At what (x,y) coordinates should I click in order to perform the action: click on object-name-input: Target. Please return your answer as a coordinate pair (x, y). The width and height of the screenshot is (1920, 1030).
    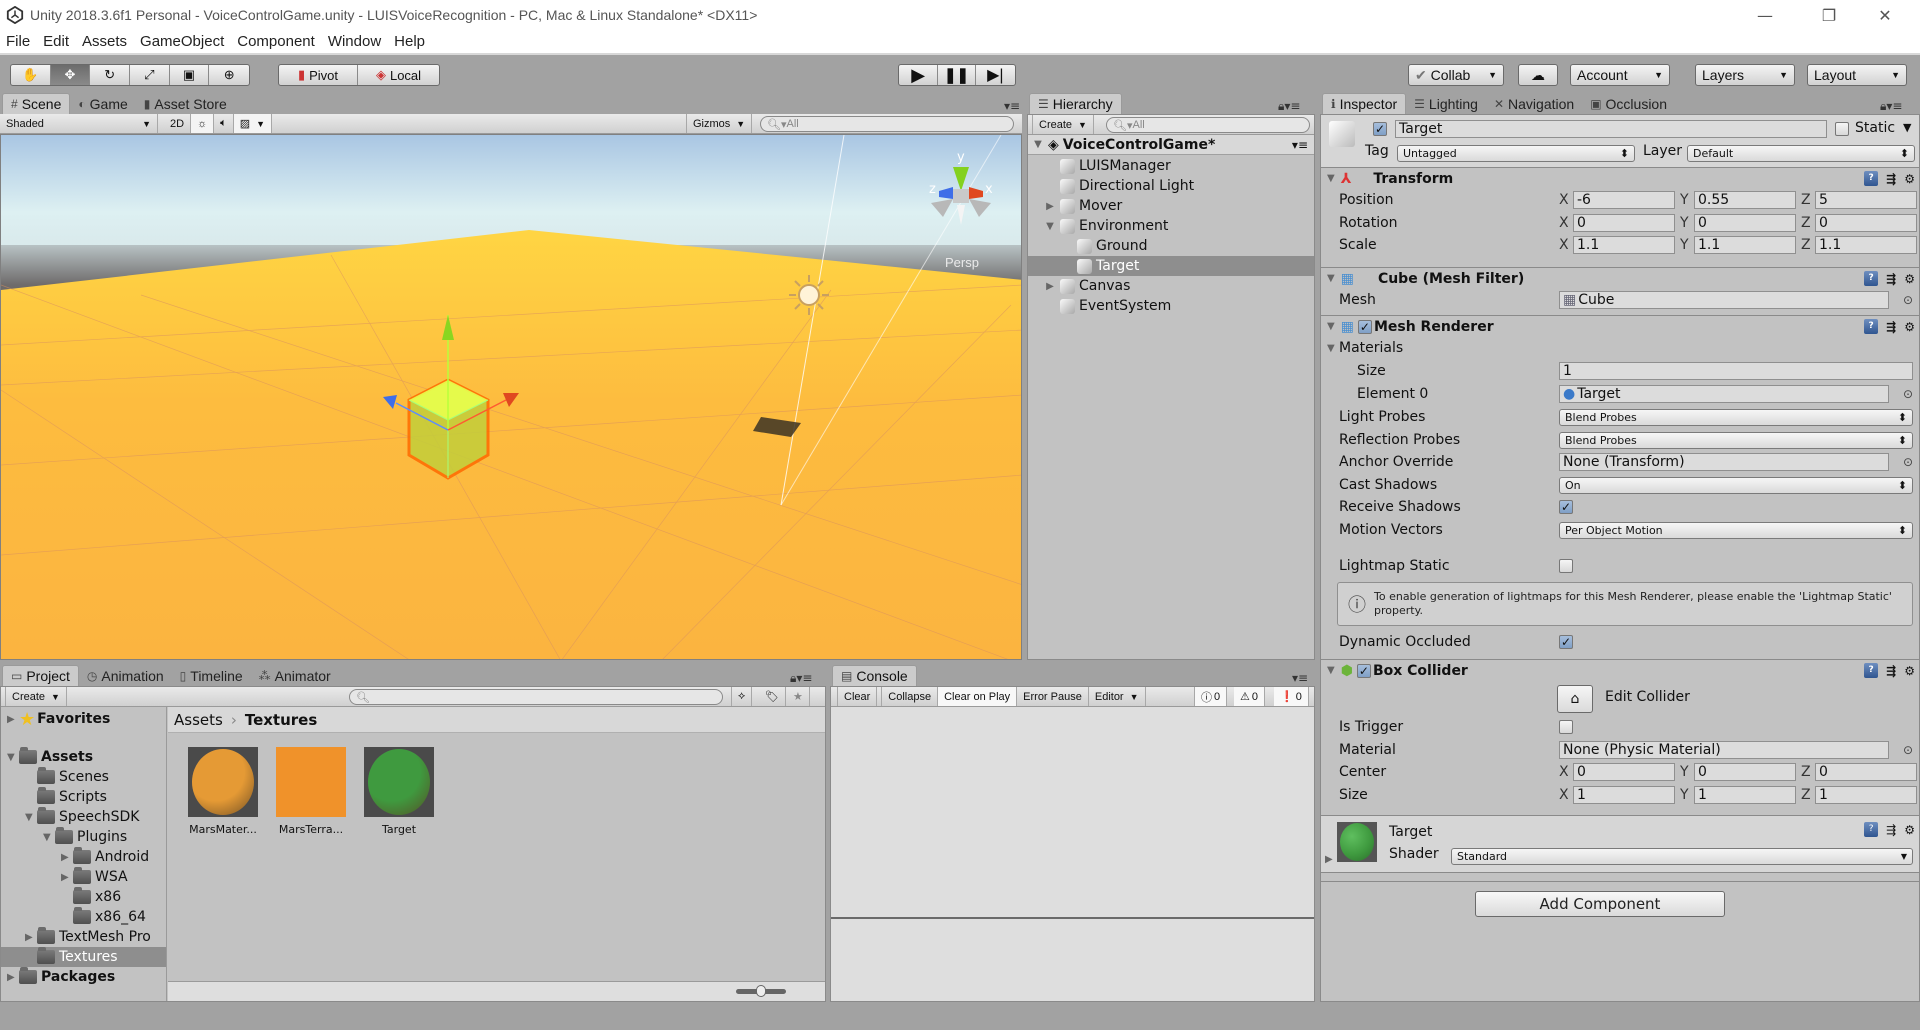
    Looking at the image, I should click on (1611, 129).